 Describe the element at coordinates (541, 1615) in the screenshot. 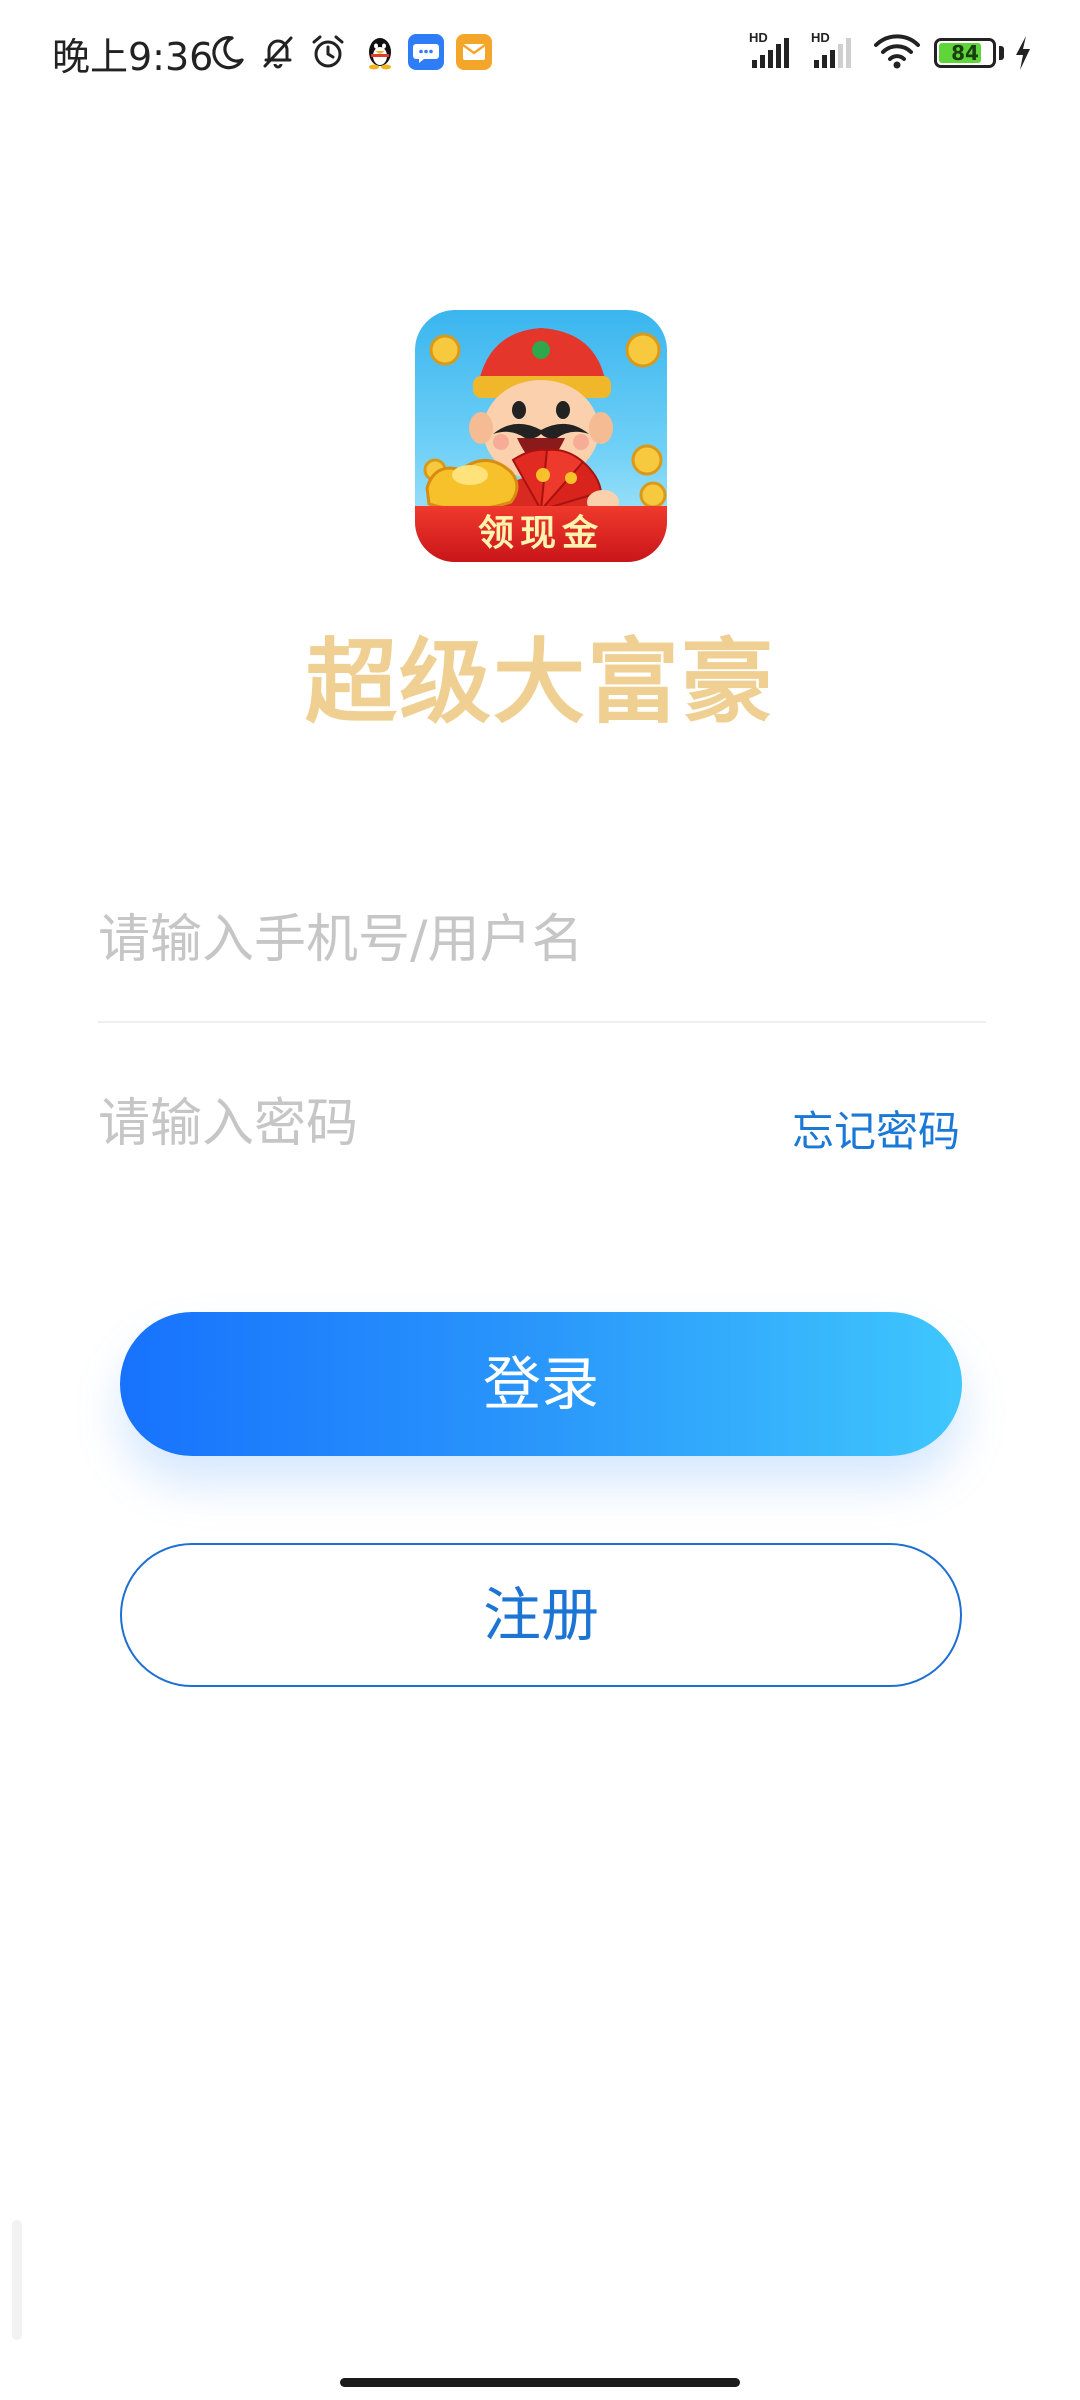

I see `register-button: 注册` at that location.